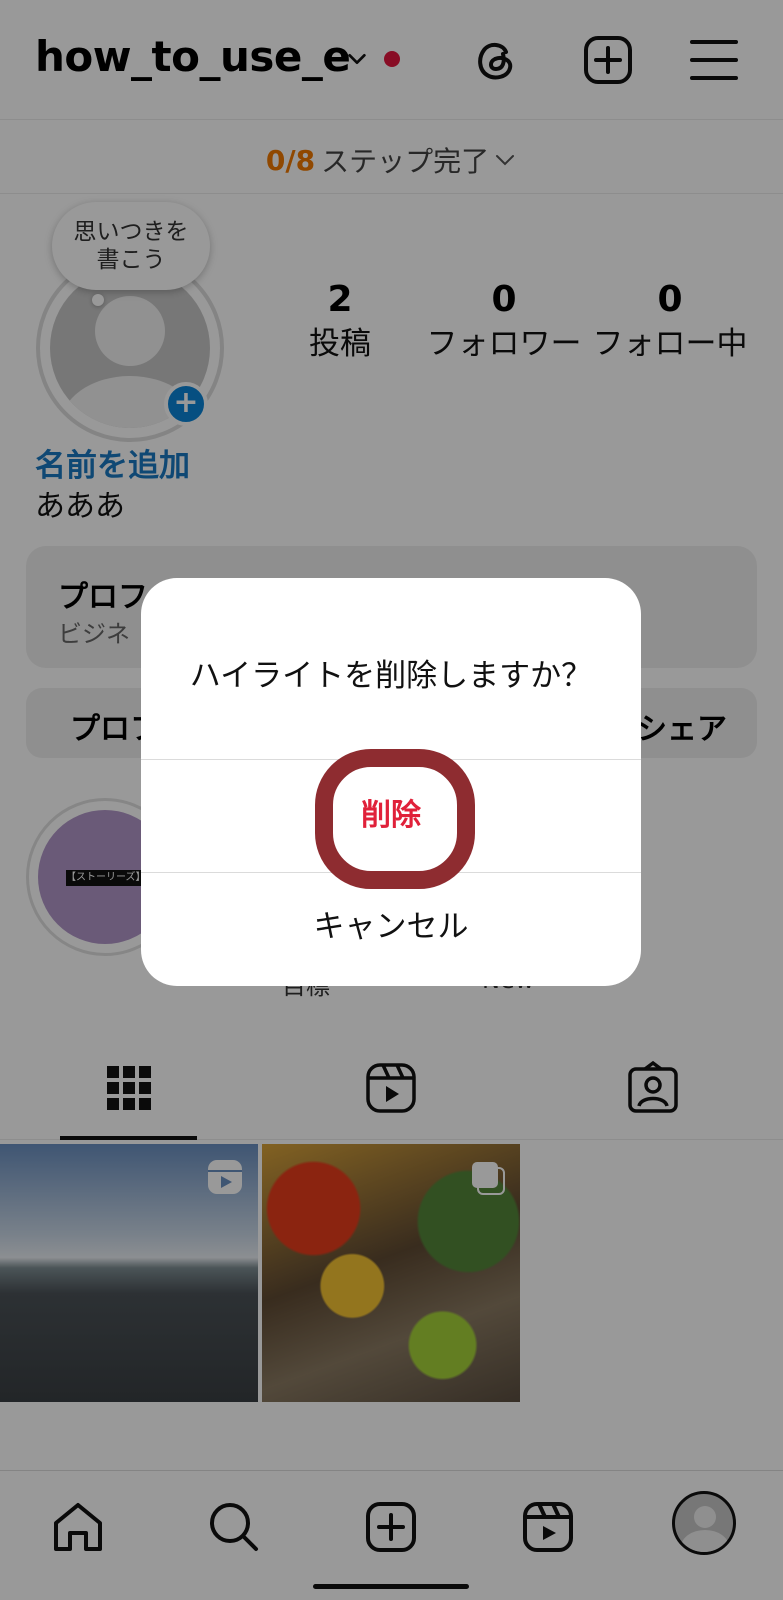 Image resolution: width=783 pixels, height=1600 pixels. Describe the element at coordinates (391, 676) in the screenshot. I see `dialog-title: ハイライトを削除しますか？` at that location.